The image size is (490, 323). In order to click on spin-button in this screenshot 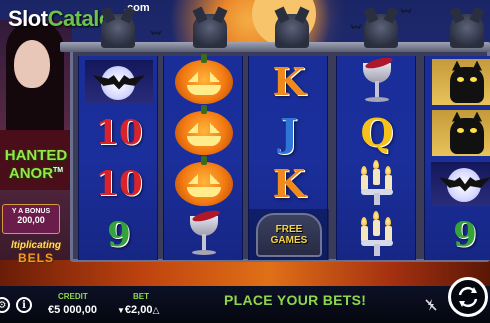, I will do `click(468, 297)`.